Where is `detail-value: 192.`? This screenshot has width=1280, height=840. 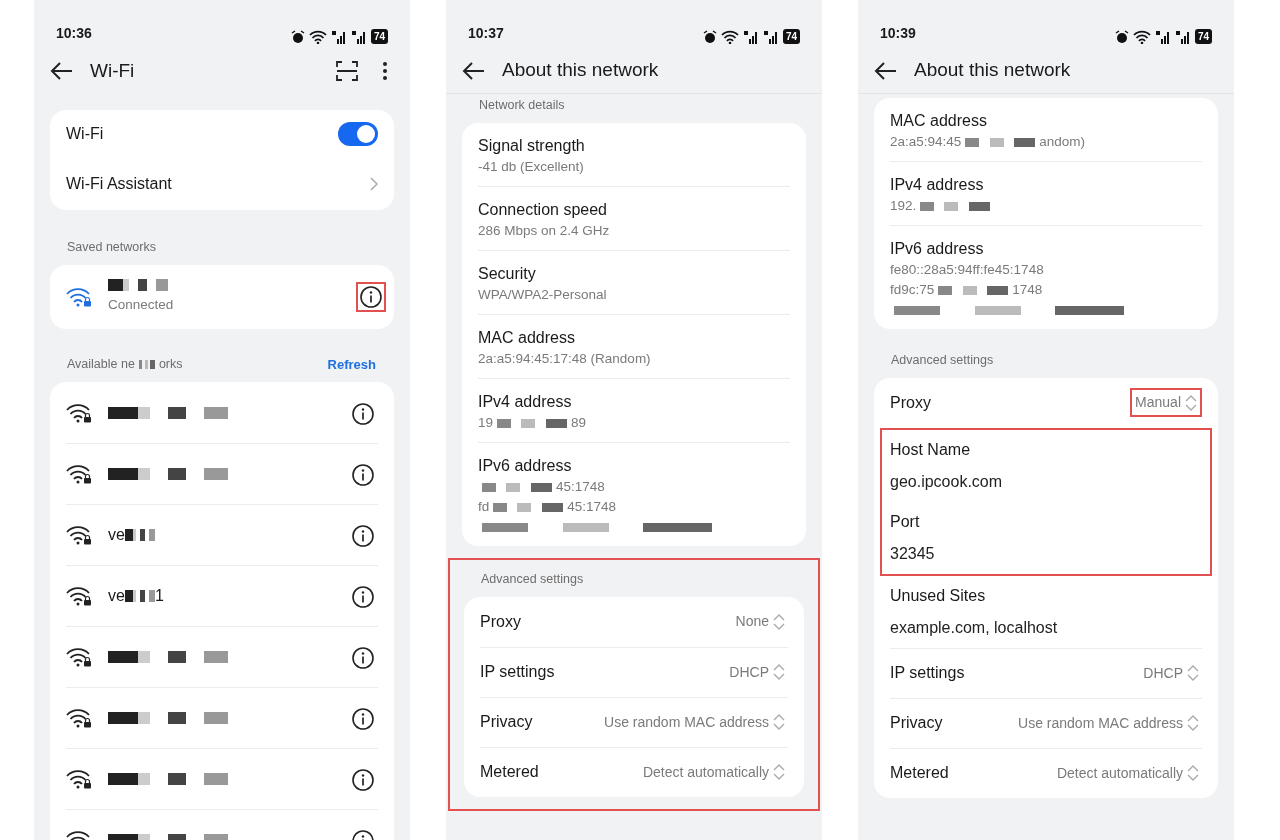 detail-value: 192. is located at coordinates (1046, 206).